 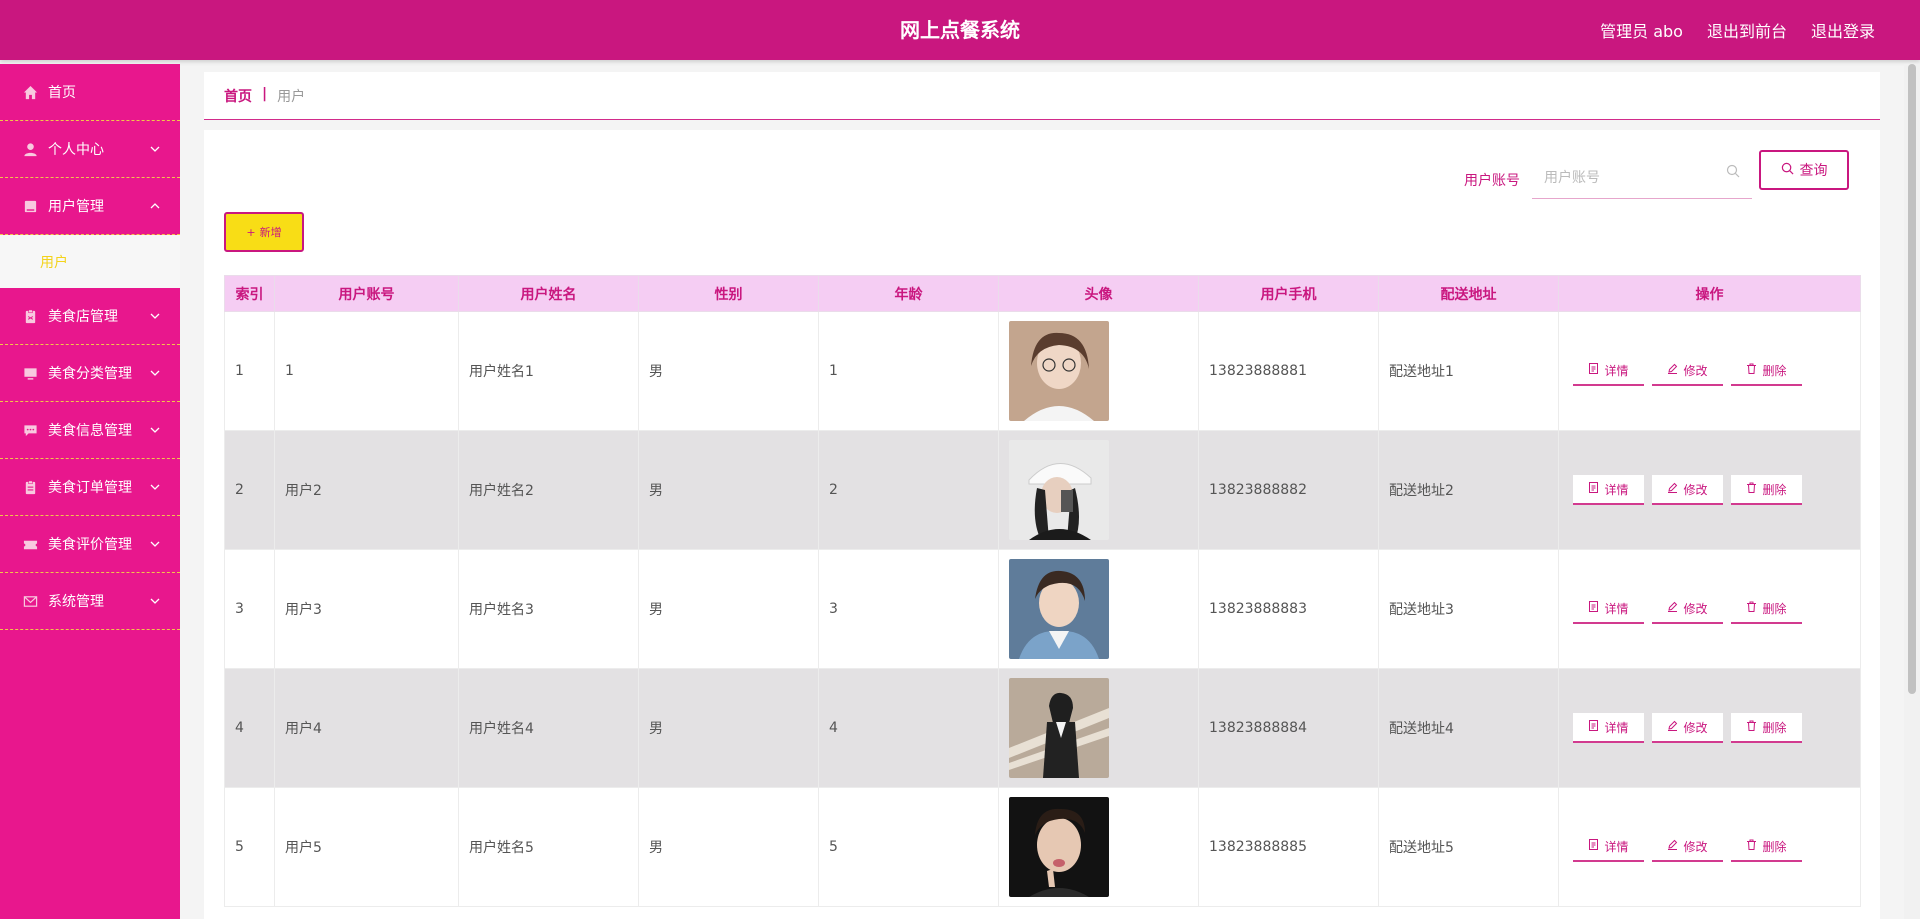 What do you see at coordinates (1468, 847) in the screenshot?
I see `cell-address: 配送地址5` at bounding box center [1468, 847].